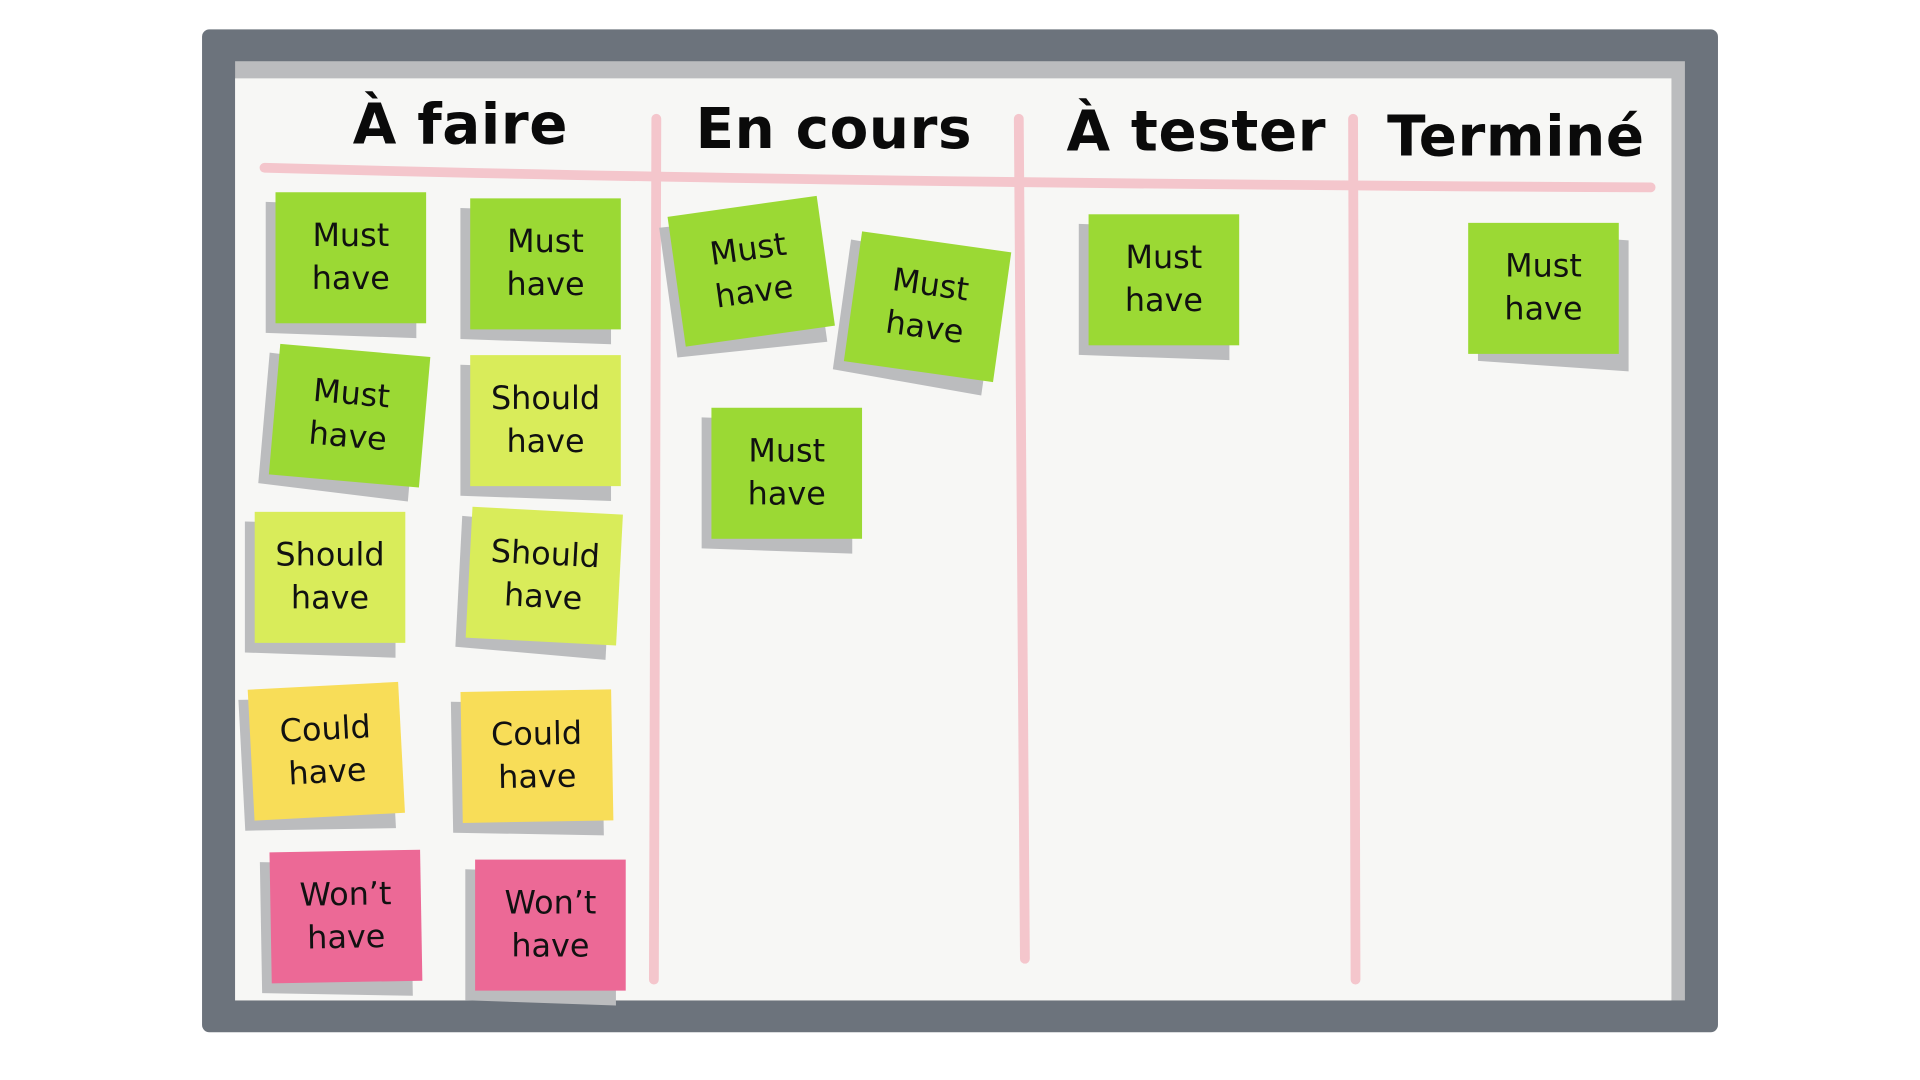 The image size is (1920, 1080). I want to click on header-divider-line, so click(957, 177).